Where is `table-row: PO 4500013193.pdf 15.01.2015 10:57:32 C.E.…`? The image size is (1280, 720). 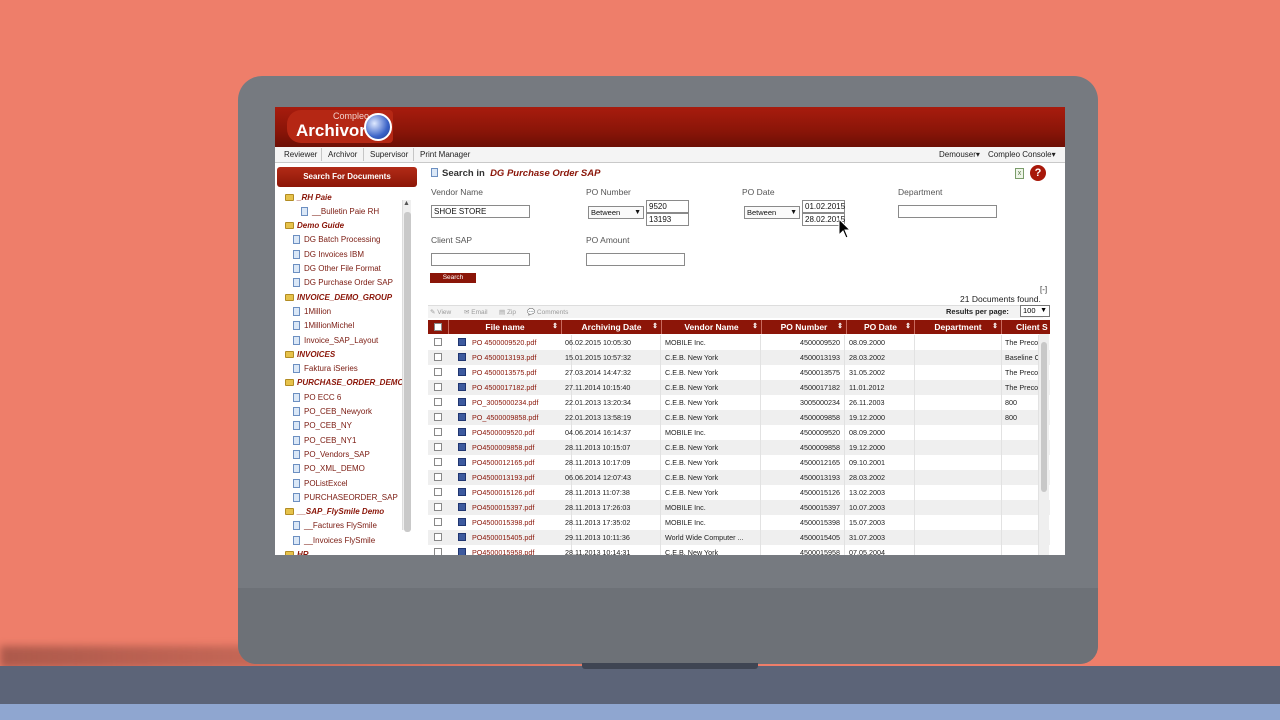 table-row: PO 4500013193.pdf 15.01.2015 10:57:32 C.E.… is located at coordinates (739, 357).